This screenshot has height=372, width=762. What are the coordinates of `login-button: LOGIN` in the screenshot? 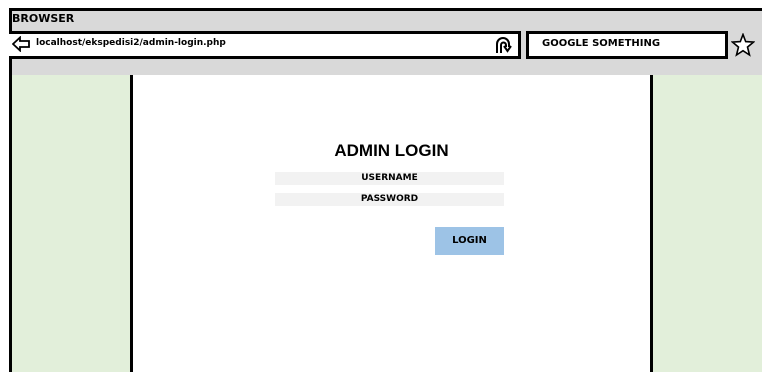 It's located at (469, 241).